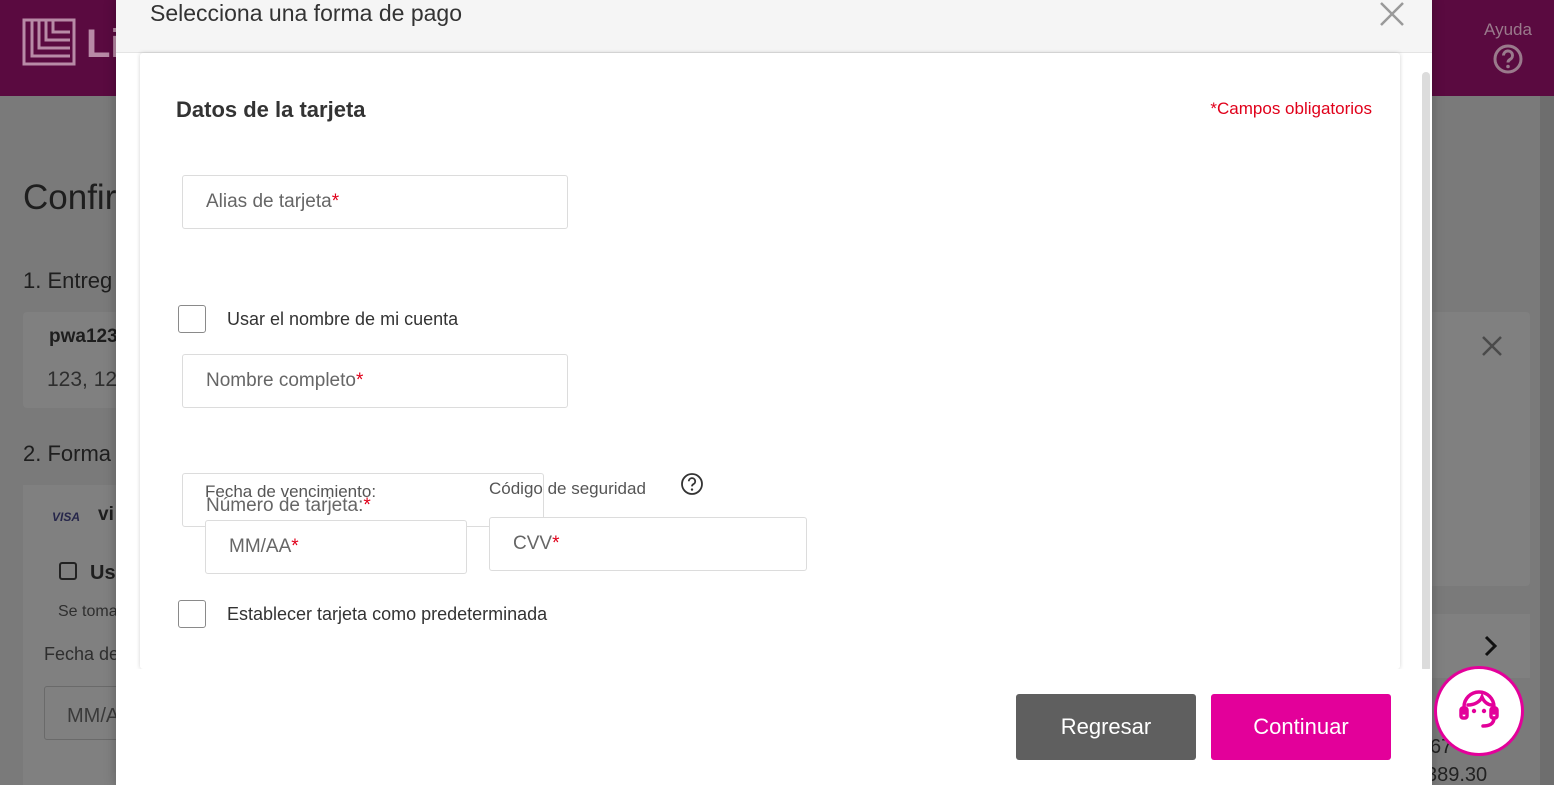 The width and height of the screenshot is (1554, 785). What do you see at coordinates (273, 201) in the screenshot?
I see `alias-placeholder: Alias de tarjeta*` at bounding box center [273, 201].